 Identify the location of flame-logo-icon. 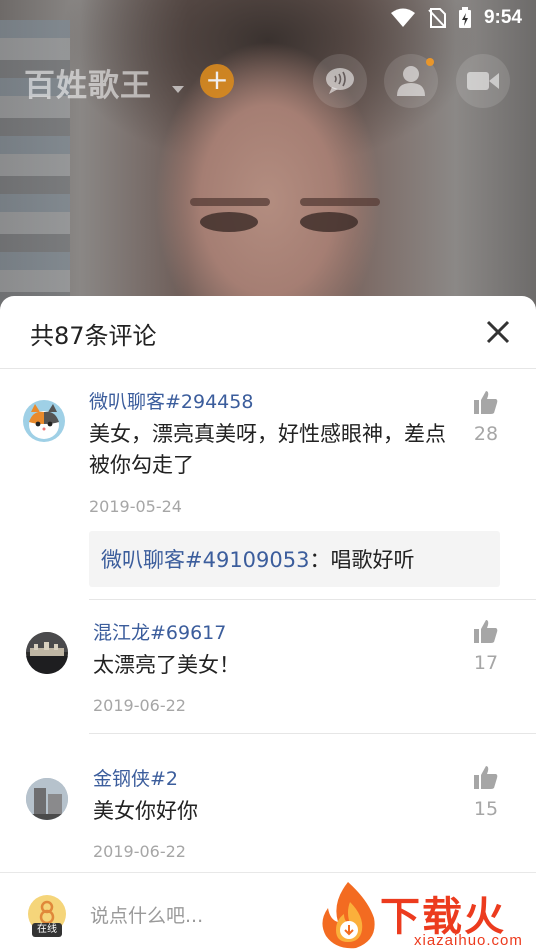
(348, 915).